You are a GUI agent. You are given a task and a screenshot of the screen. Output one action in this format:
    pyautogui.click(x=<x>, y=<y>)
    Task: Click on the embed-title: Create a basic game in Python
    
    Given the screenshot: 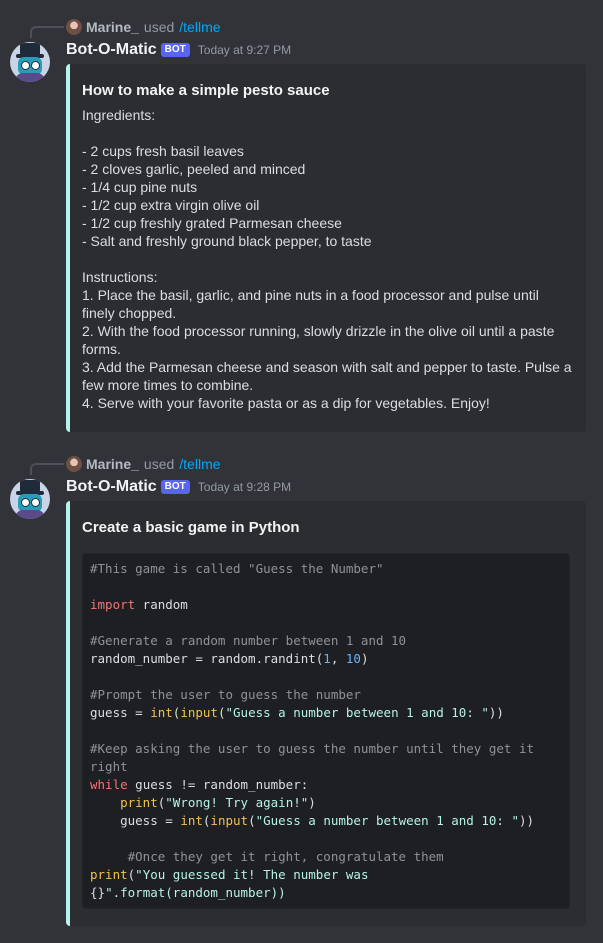 What is the action you would take?
    pyautogui.click(x=191, y=527)
    